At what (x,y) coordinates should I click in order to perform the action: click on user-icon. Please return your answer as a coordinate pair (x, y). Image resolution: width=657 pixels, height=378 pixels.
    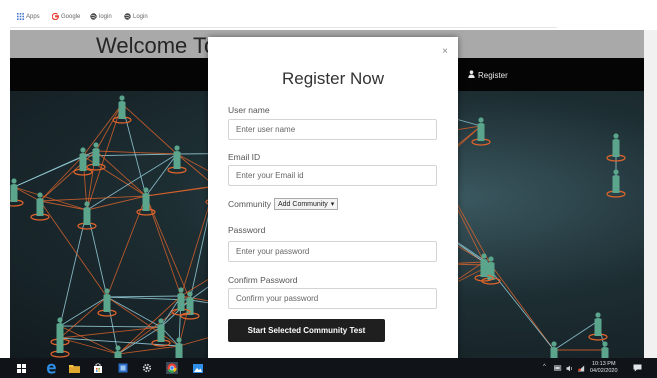
    Looking at the image, I should click on (471, 75).